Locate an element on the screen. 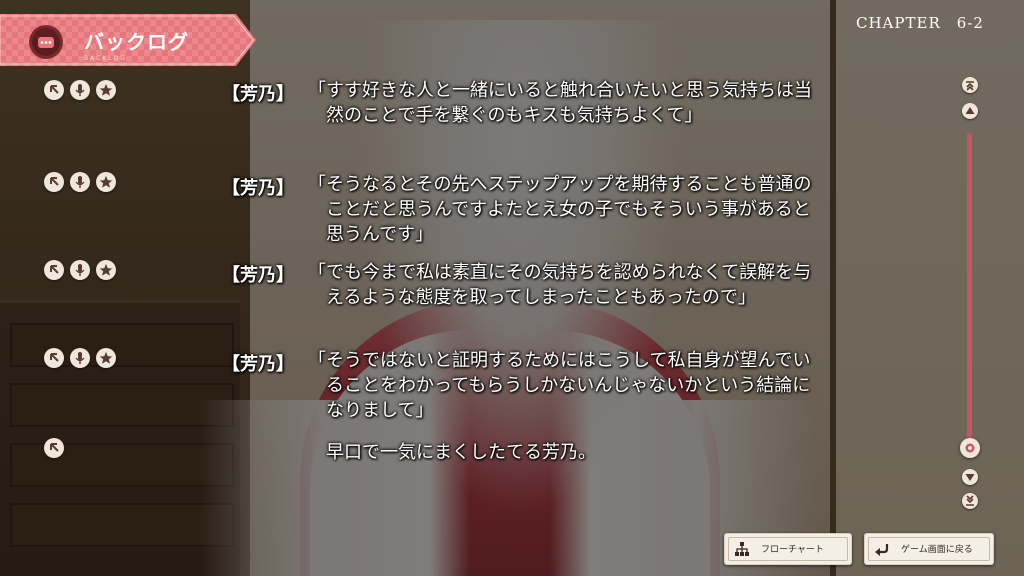 Image resolution: width=1024 pixels, height=576 pixels. page-subtitle: BACKLOG is located at coordinates (105, 58).